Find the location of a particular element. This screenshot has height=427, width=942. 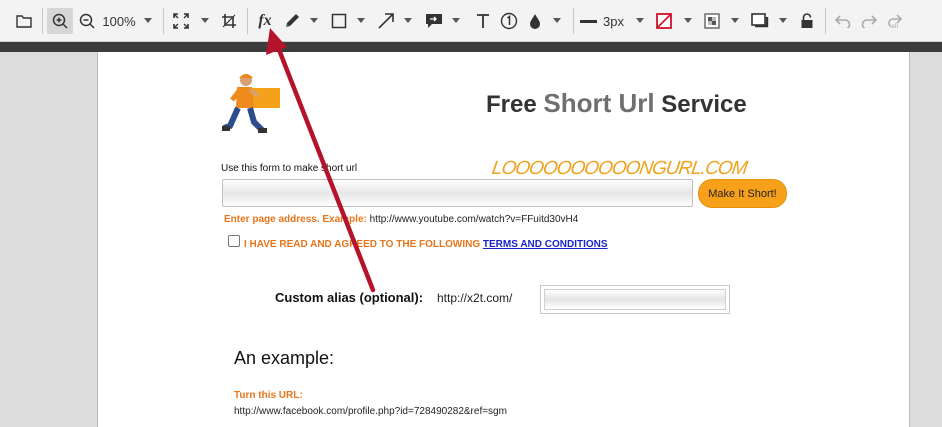

zoom-out-icon is located at coordinates (87, 21).